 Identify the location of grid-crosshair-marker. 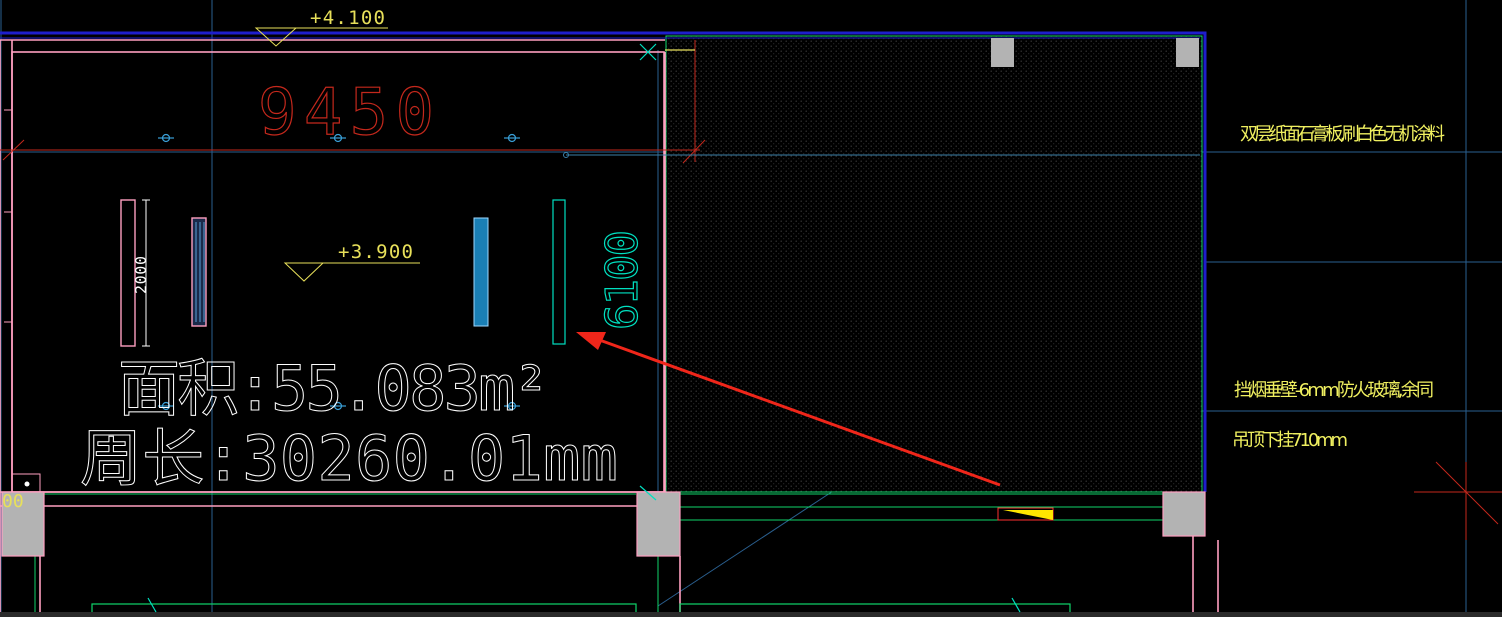
(1458, 500).